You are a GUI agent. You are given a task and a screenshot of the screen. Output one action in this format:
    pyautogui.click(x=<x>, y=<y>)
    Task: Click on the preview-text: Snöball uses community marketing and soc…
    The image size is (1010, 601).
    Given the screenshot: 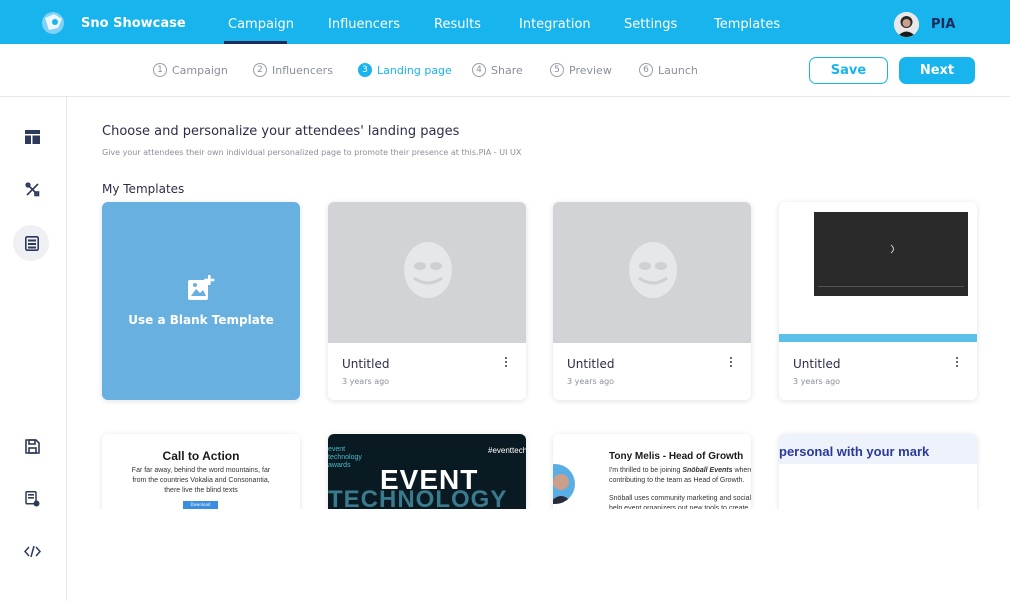 What is the action you would take?
    pyautogui.click(x=680, y=498)
    